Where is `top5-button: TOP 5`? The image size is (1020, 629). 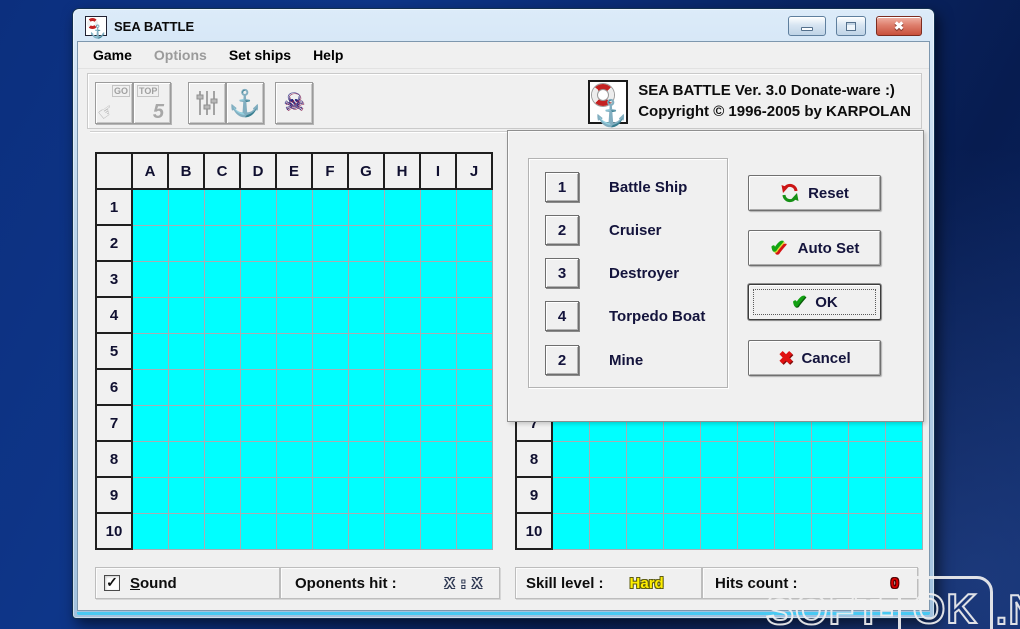
top5-button: TOP 5 is located at coordinates (152, 103).